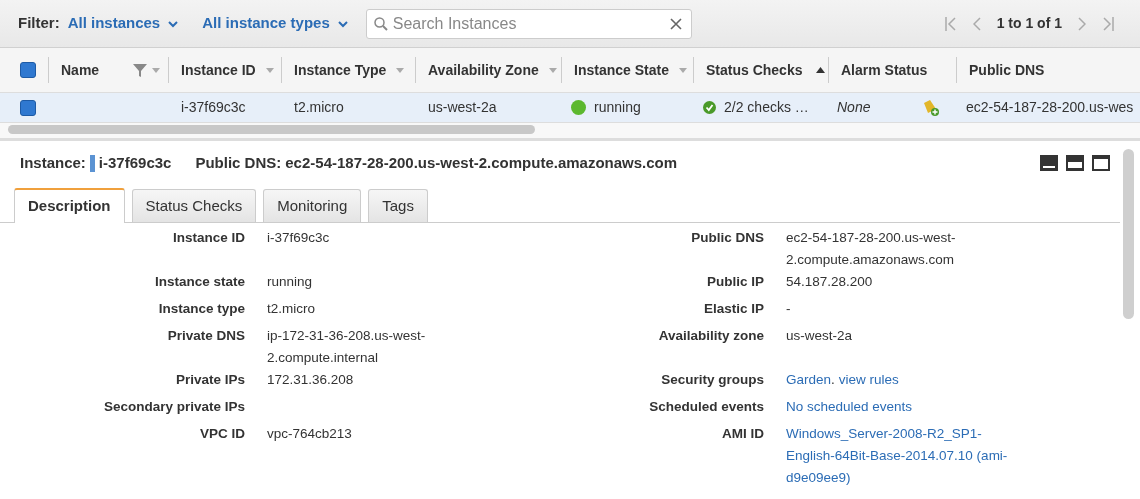 The image size is (1140, 499). I want to click on table-cell-text: us-west-2a, so click(462, 107).